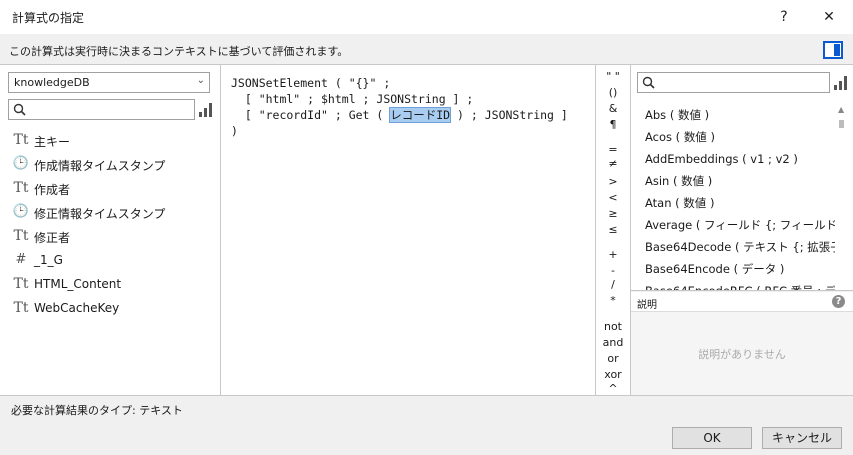 The height and width of the screenshot is (455, 853). What do you see at coordinates (52, 238) in the screenshot?
I see `field-label: 修正者` at bounding box center [52, 238].